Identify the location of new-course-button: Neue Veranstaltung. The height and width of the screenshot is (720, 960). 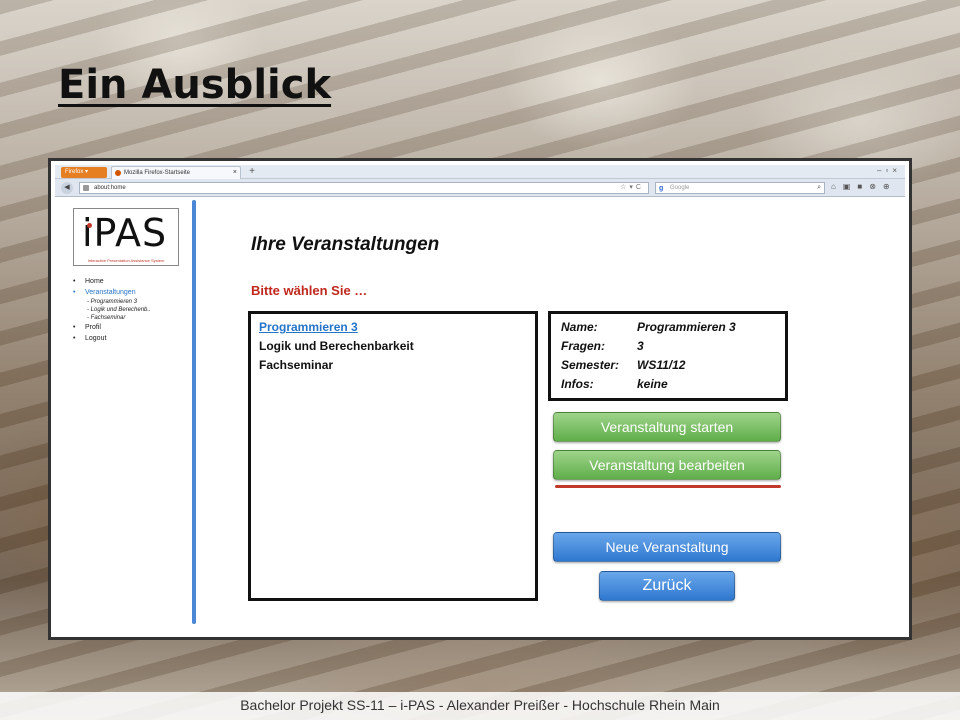
(667, 547).